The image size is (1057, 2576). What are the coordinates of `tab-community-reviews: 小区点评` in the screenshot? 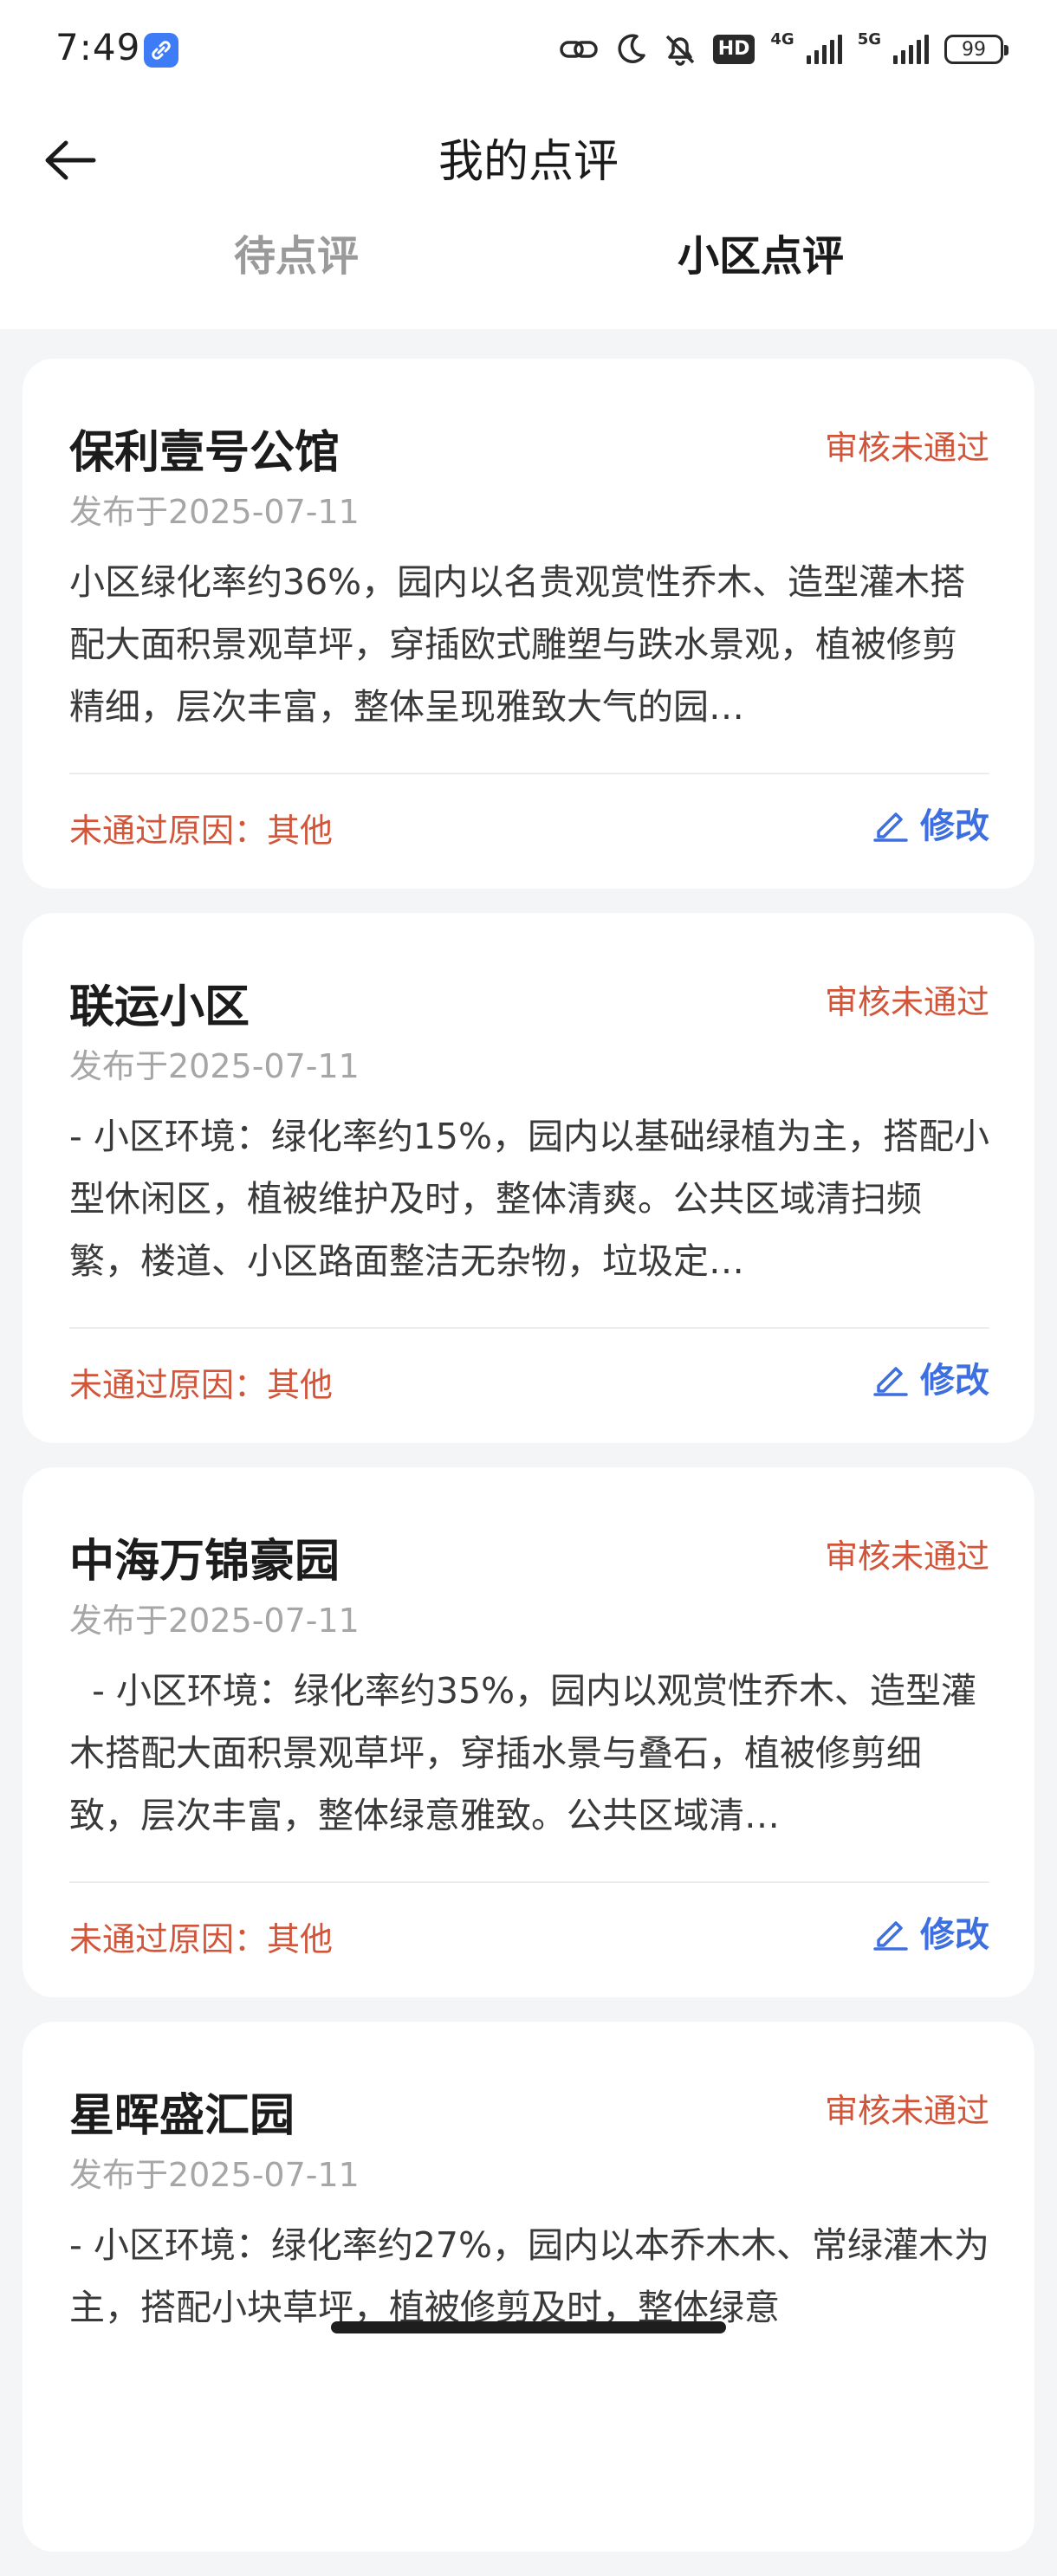 It's located at (761, 260).